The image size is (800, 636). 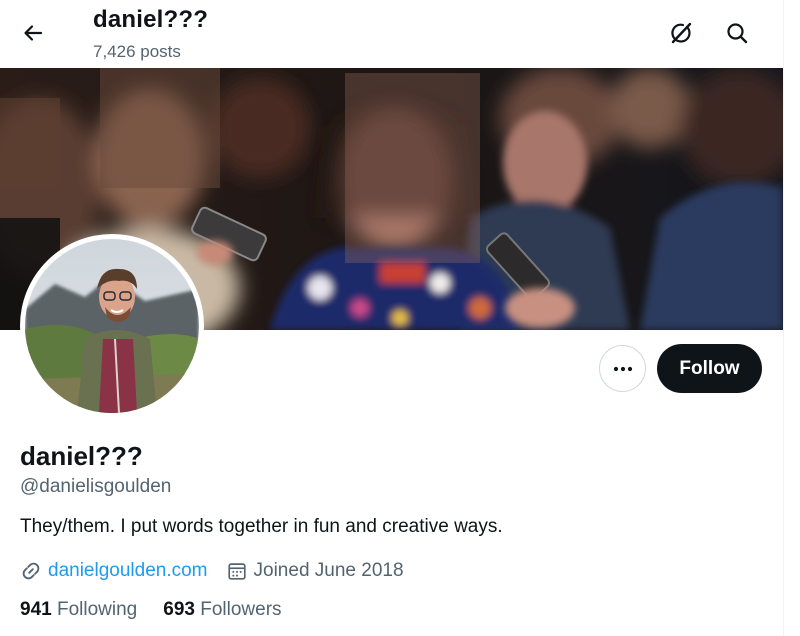 I want to click on search-button, so click(x=737, y=33).